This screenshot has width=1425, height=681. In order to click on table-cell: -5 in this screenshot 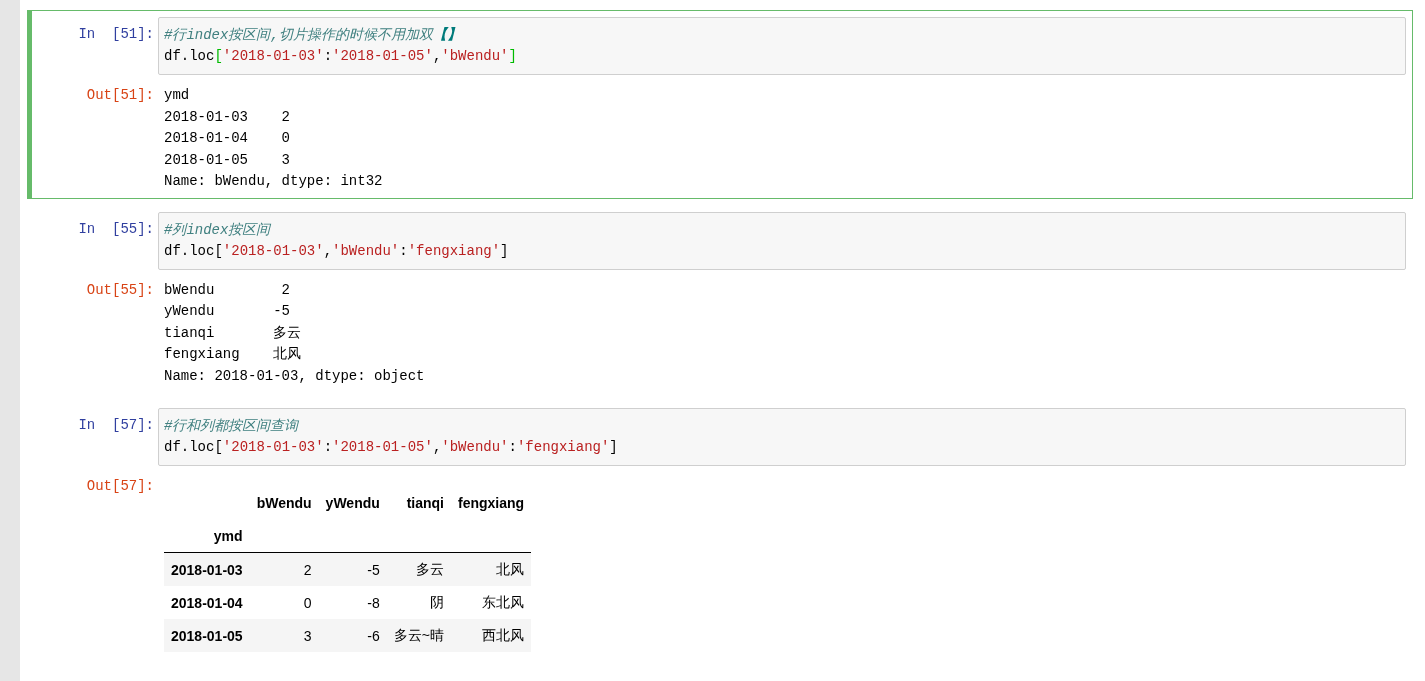, I will do `click(373, 569)`.